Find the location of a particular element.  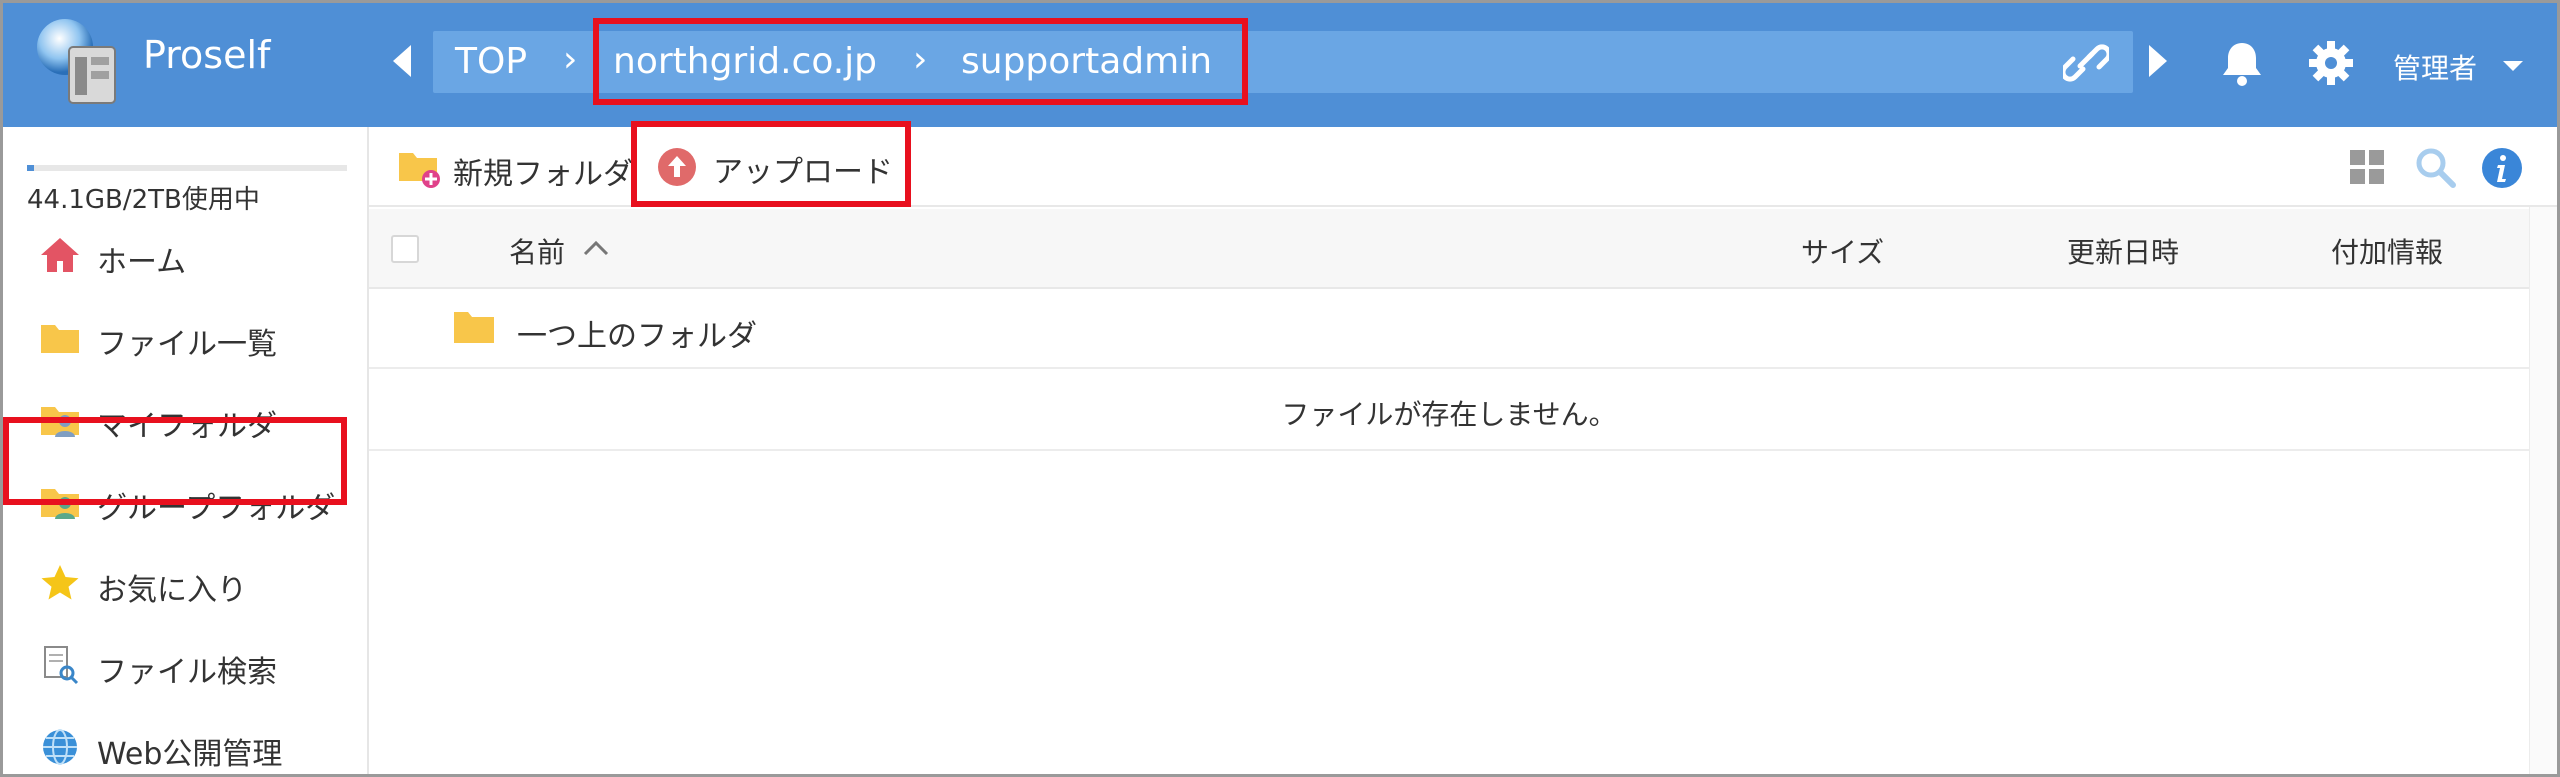

sidebar-item-label: Web公開管理 is located at coordinates (190, 754).